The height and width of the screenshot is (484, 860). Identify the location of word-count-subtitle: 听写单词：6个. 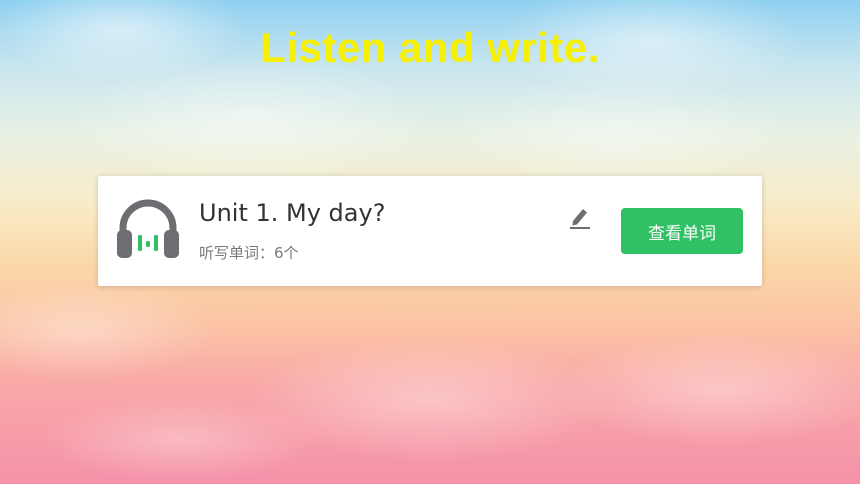
(249, 253).